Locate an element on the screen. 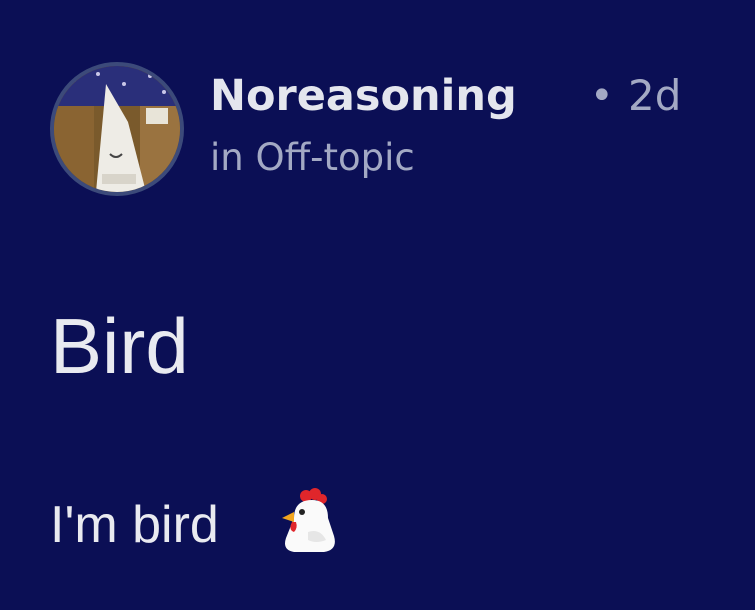 This screenshot has height=610, width=755. chicken-icon is located at coordinates (311, 521).